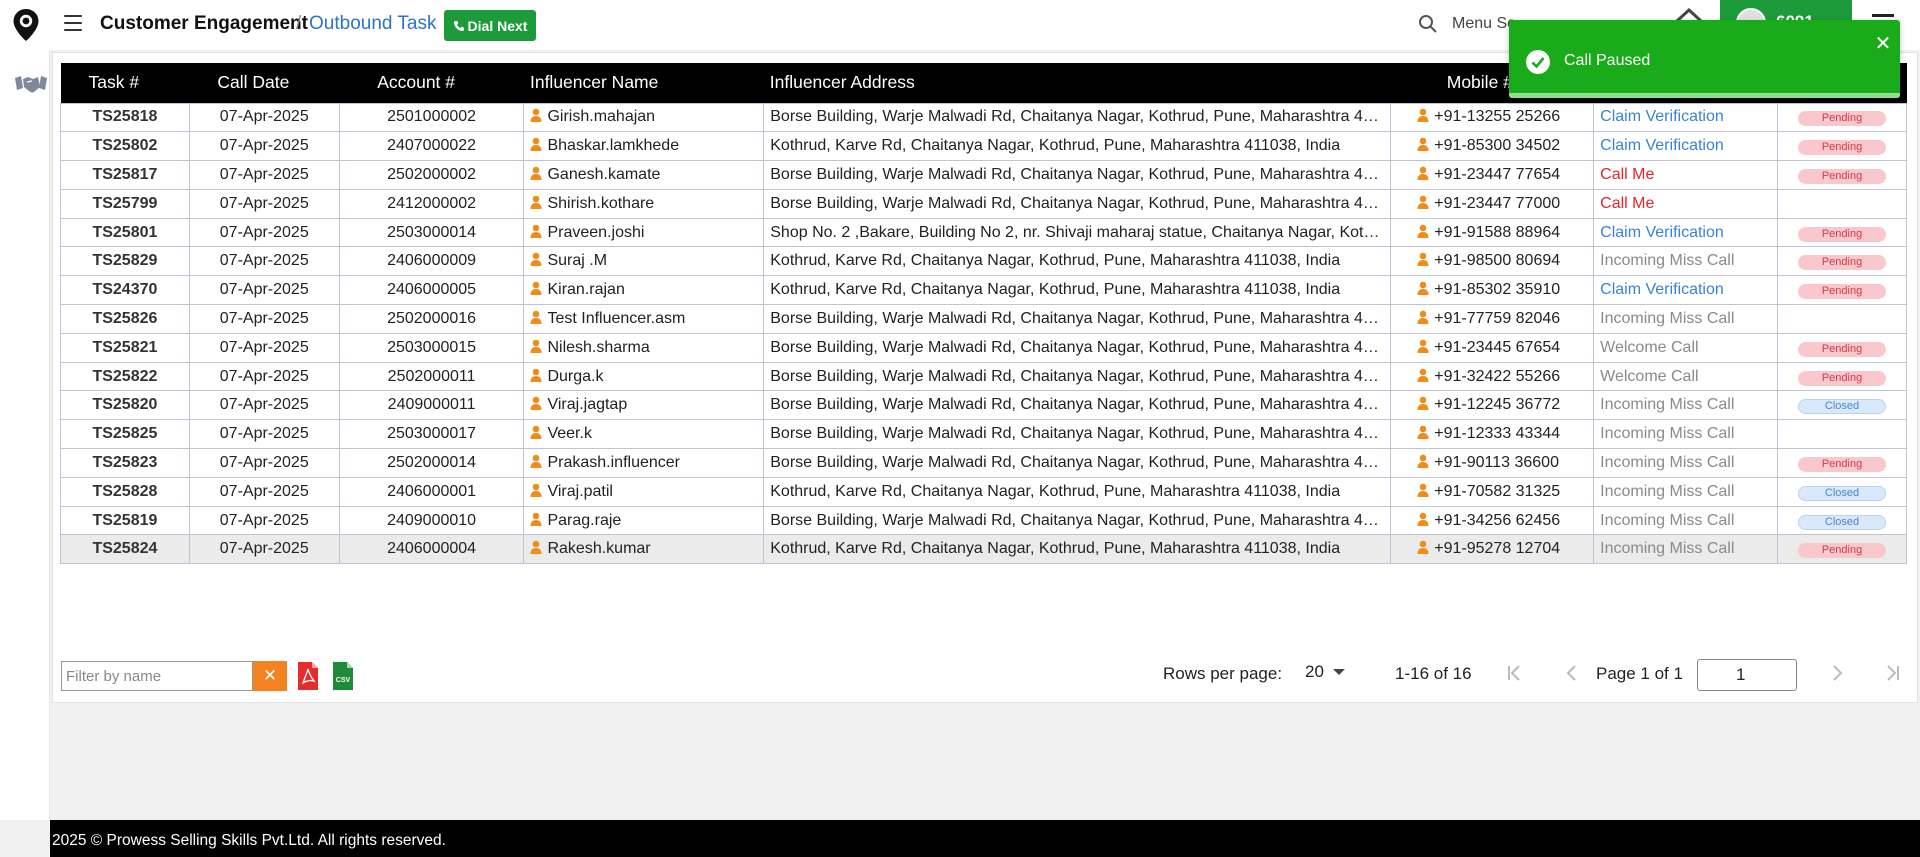 The height and width of the screenshot is (857, 1920). I want to click on mobile-cell: +91-90113 36600, so click(1492, 463).